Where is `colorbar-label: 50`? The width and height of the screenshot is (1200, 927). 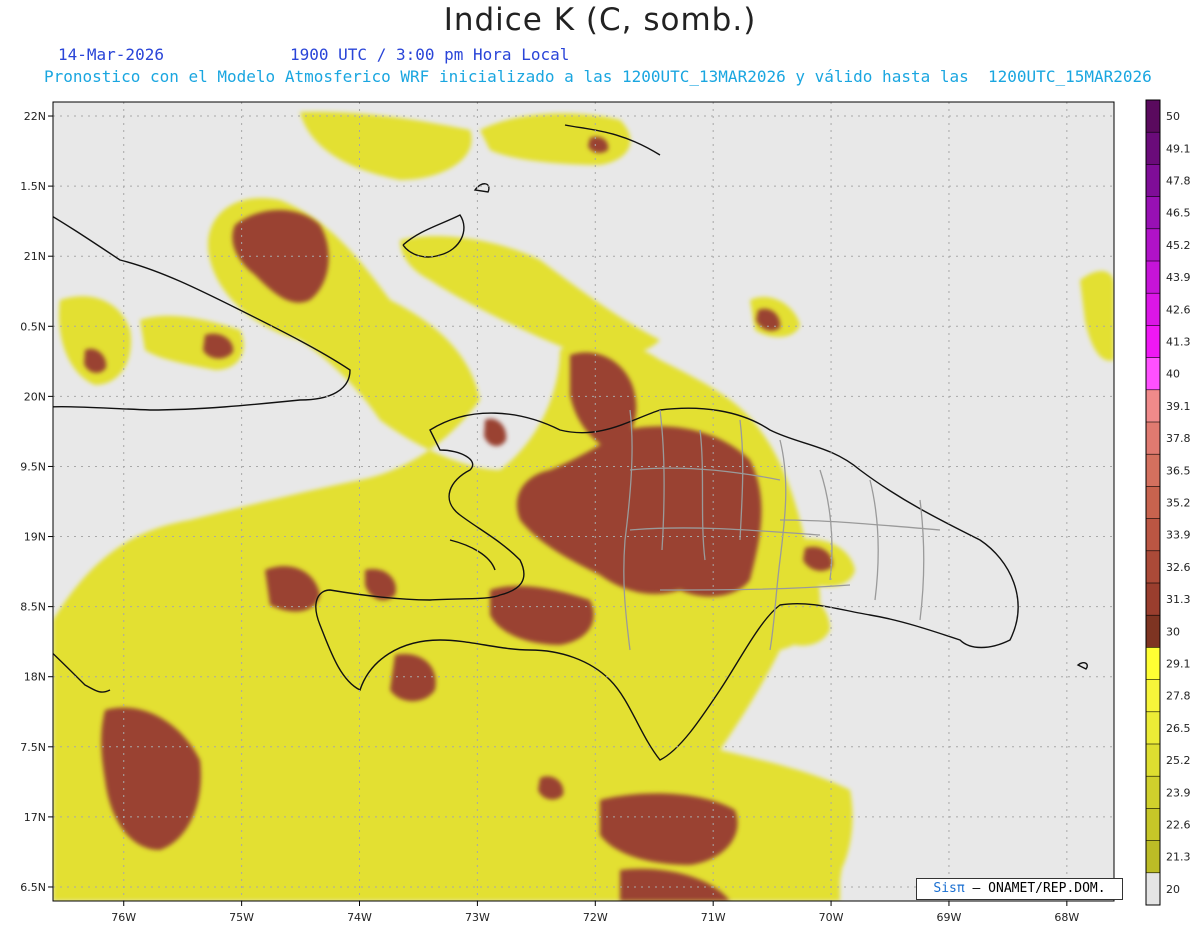 colorbar-label: 50 is located at coordinates (1173, 116).